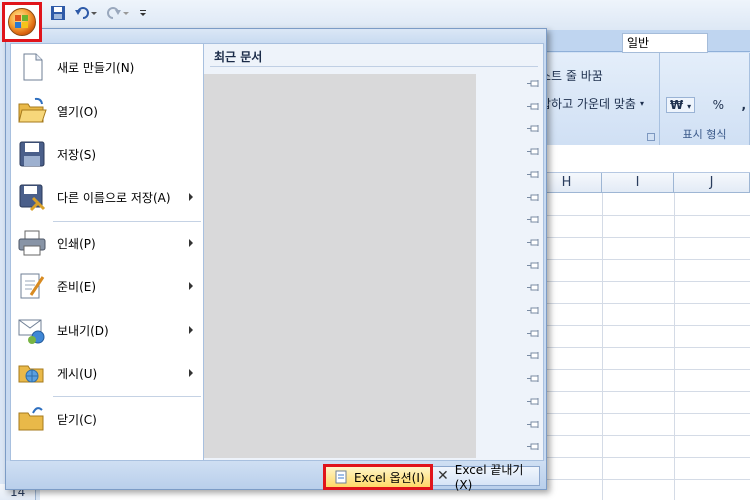 This screenshot has width=750, height=500. What do you see at coordinates (58, 13) in the screenshot?
I see `save-icon` at bounding box center [58, 13].